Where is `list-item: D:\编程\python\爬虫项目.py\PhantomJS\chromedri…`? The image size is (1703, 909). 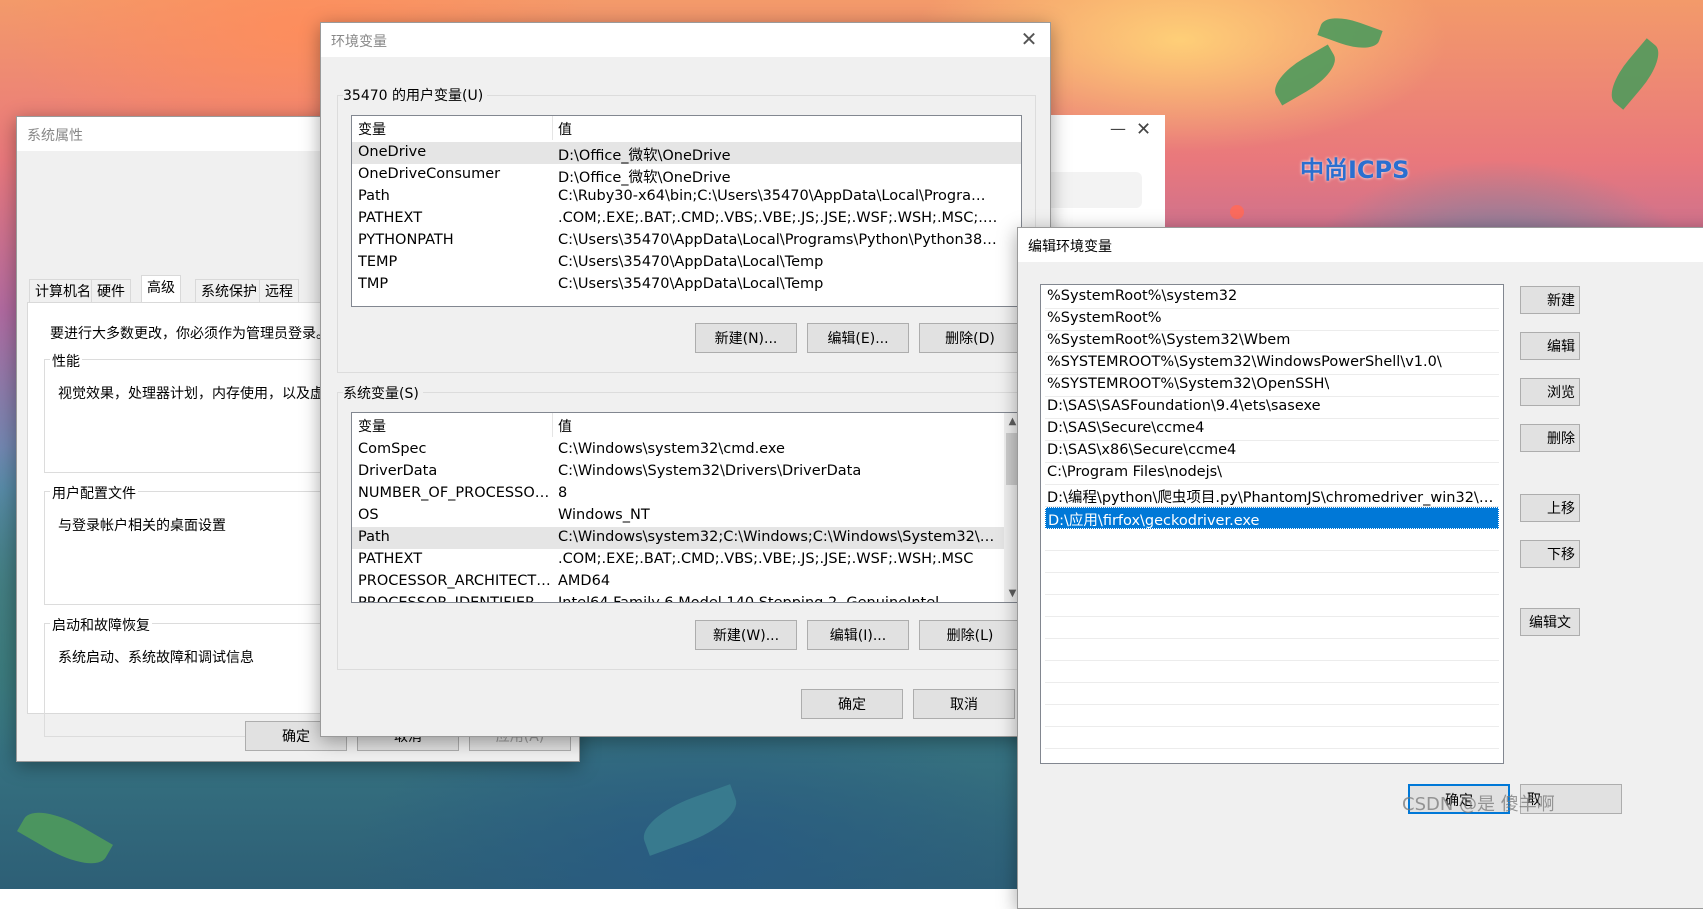 list-item: D:\编程\python\爬虫项目.py\PhantomJS\chromedri… is located at coordinates (1272, 496).